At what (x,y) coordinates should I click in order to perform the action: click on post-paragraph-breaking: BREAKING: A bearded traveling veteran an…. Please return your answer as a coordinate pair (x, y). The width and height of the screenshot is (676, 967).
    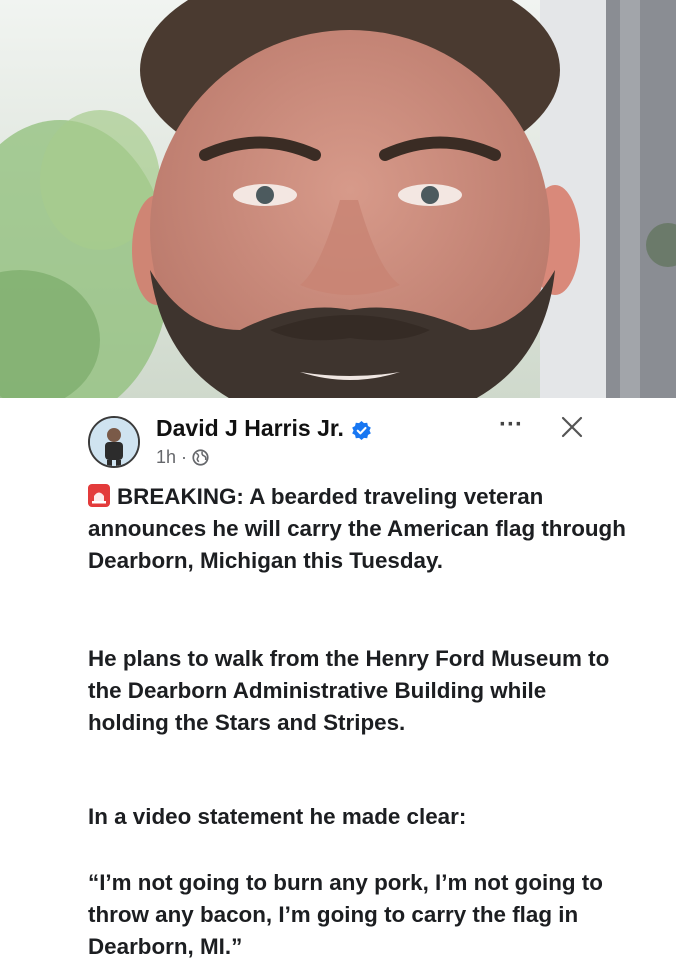
    Looking at the image, I should click on (358, 529).